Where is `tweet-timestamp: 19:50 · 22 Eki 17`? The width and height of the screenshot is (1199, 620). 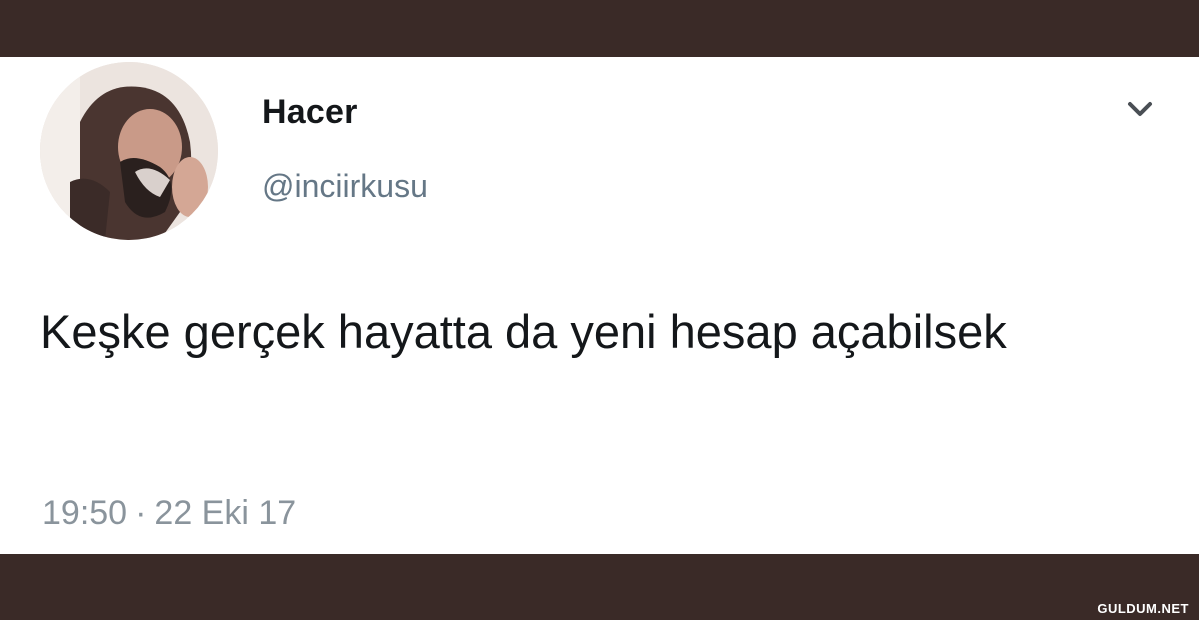
tweet-timestamp: 19:50 · 22 Eki 17 is located at coordinates (169, 513).